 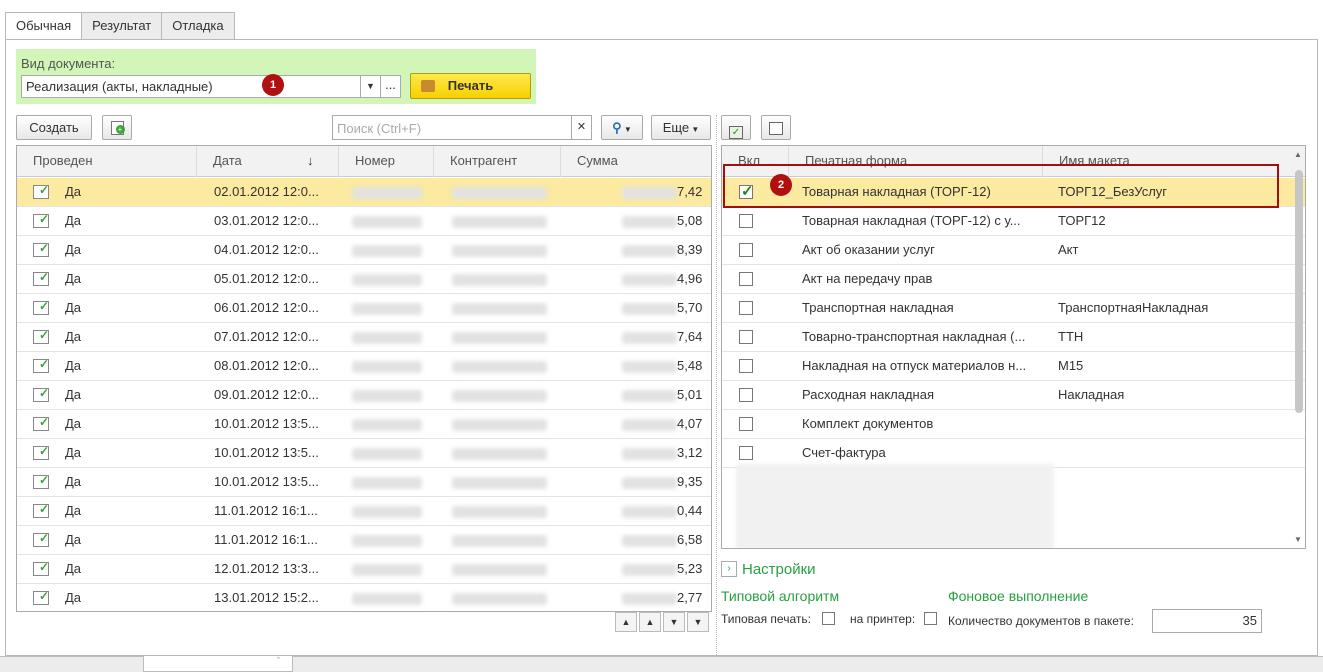 I want to click on print-button-label: Печать, so click(x=470, y=85).